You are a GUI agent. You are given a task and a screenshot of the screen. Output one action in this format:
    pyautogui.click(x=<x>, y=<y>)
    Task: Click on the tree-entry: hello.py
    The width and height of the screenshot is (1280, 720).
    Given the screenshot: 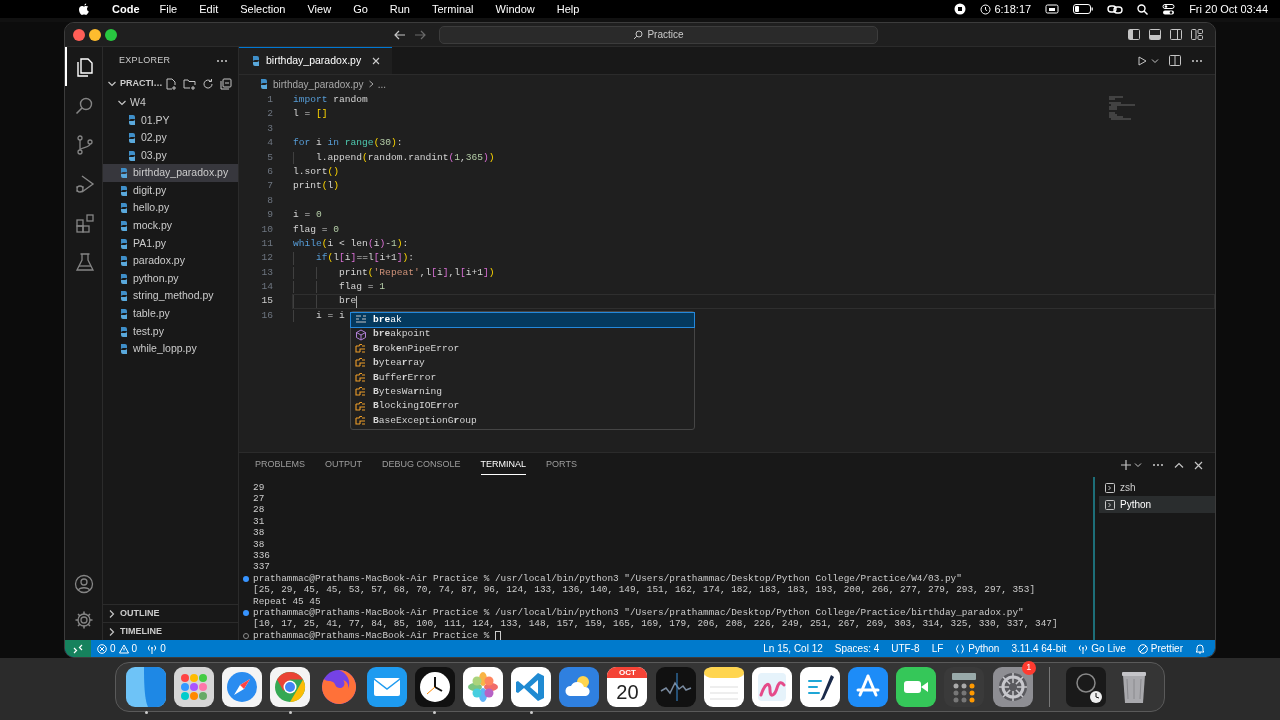 What is the action you would take?
    pyautogui.click(x=170, y=208)
    